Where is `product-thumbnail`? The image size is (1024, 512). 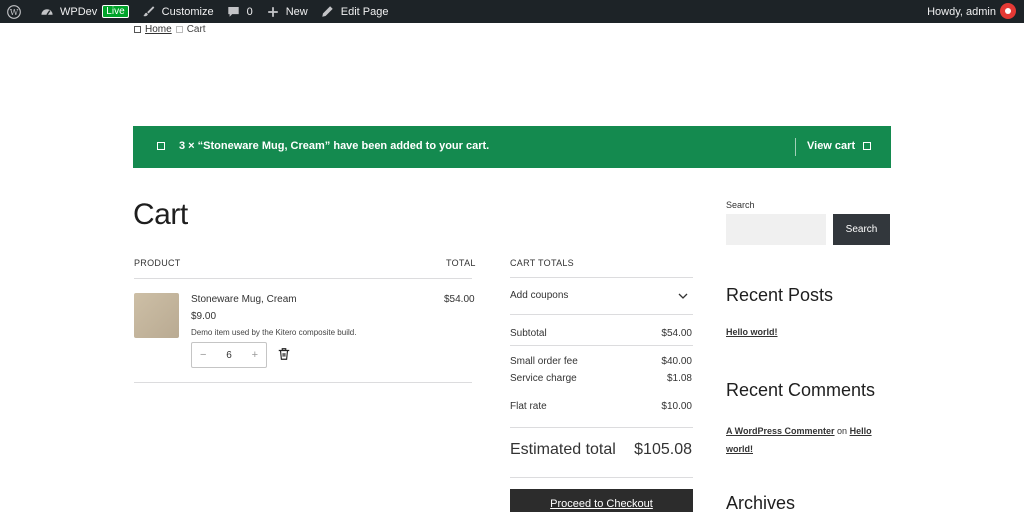
product-thumbnail is located at coordinates (156, 315).